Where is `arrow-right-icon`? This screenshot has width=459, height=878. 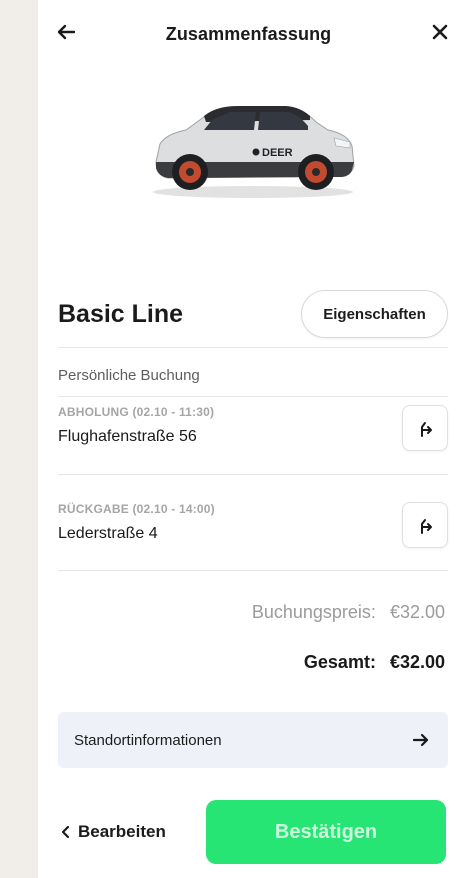 arrow-right-icon is located at coordinates (420, 740).